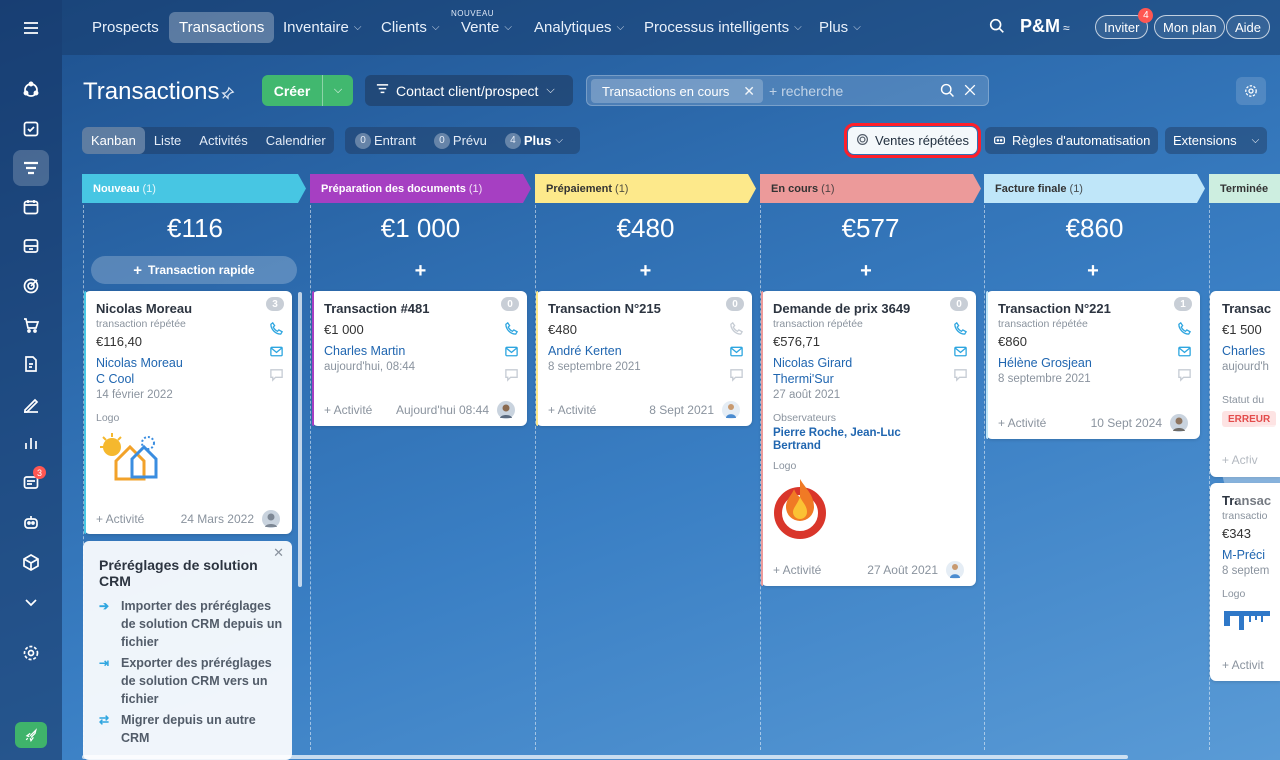  What do you see at coordinates (144, 308) in the screenshot?
I see `card-title: Nicolas Moreau` at bounding box center [144, 308].